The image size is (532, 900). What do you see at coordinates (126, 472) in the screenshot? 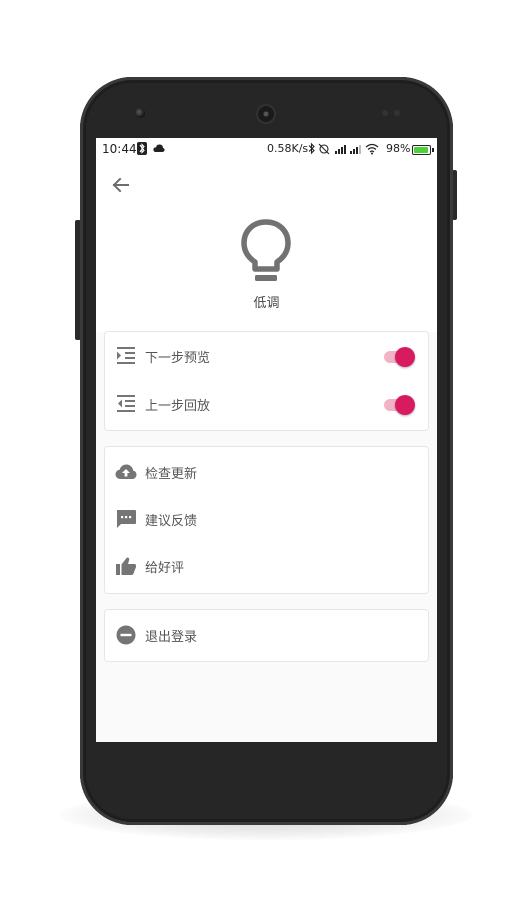
I see `cloud-upload-icon` at bounding box center [126, 472].